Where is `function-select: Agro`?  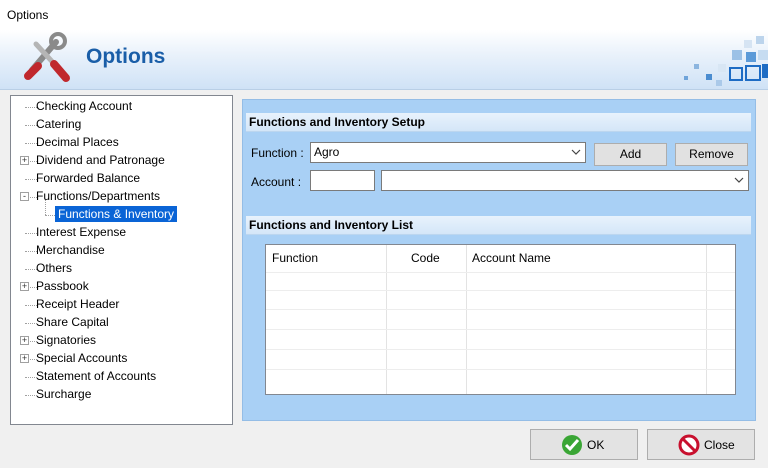 function-select: Agro is located at coordinates (448, 152).